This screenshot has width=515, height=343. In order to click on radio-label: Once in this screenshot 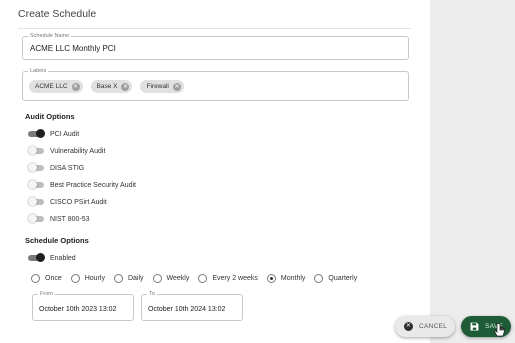, I will do `click(53, 278)`.